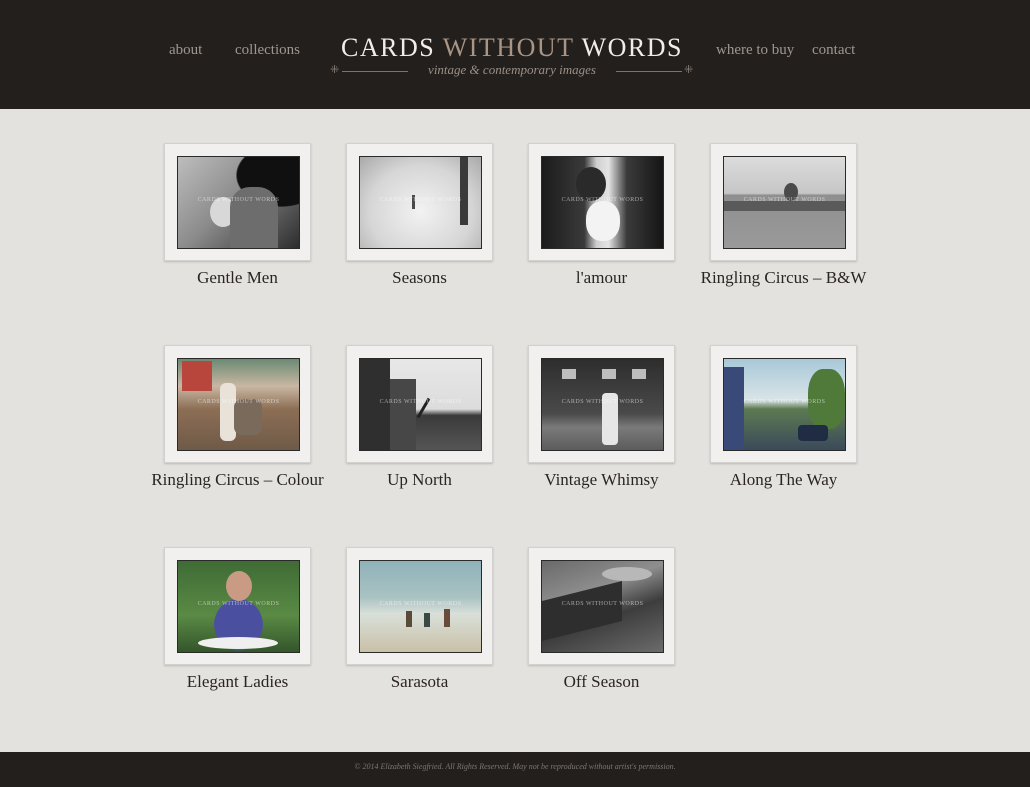 The width and height of the screenshot is (1030, 787). Describe the element at coordinates (783, 480) in the screenshot. I see `collection-title: Along The Way` at that location.